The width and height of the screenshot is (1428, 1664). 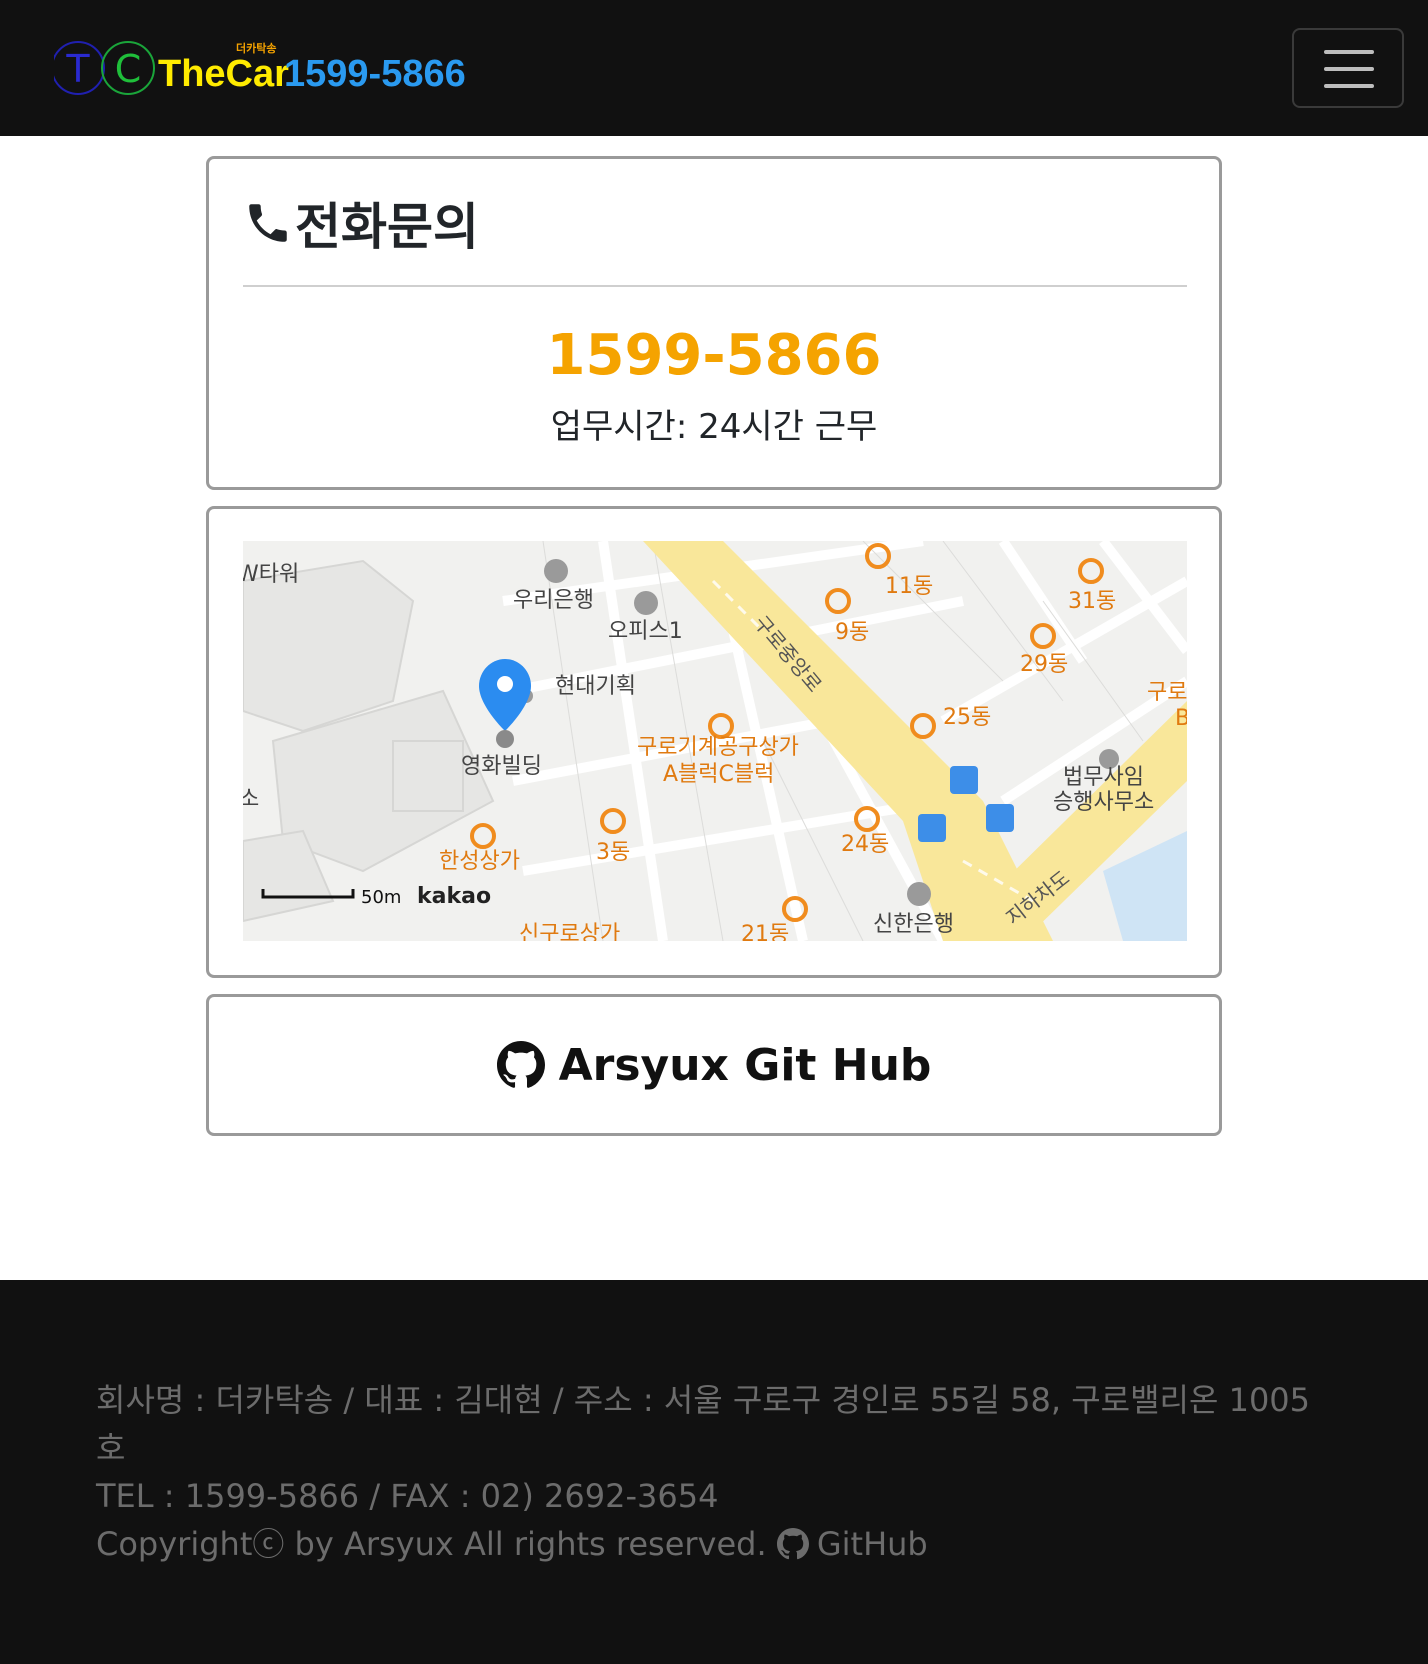 I want to click on logo-letter-t: T, so click(x=77, y=69).